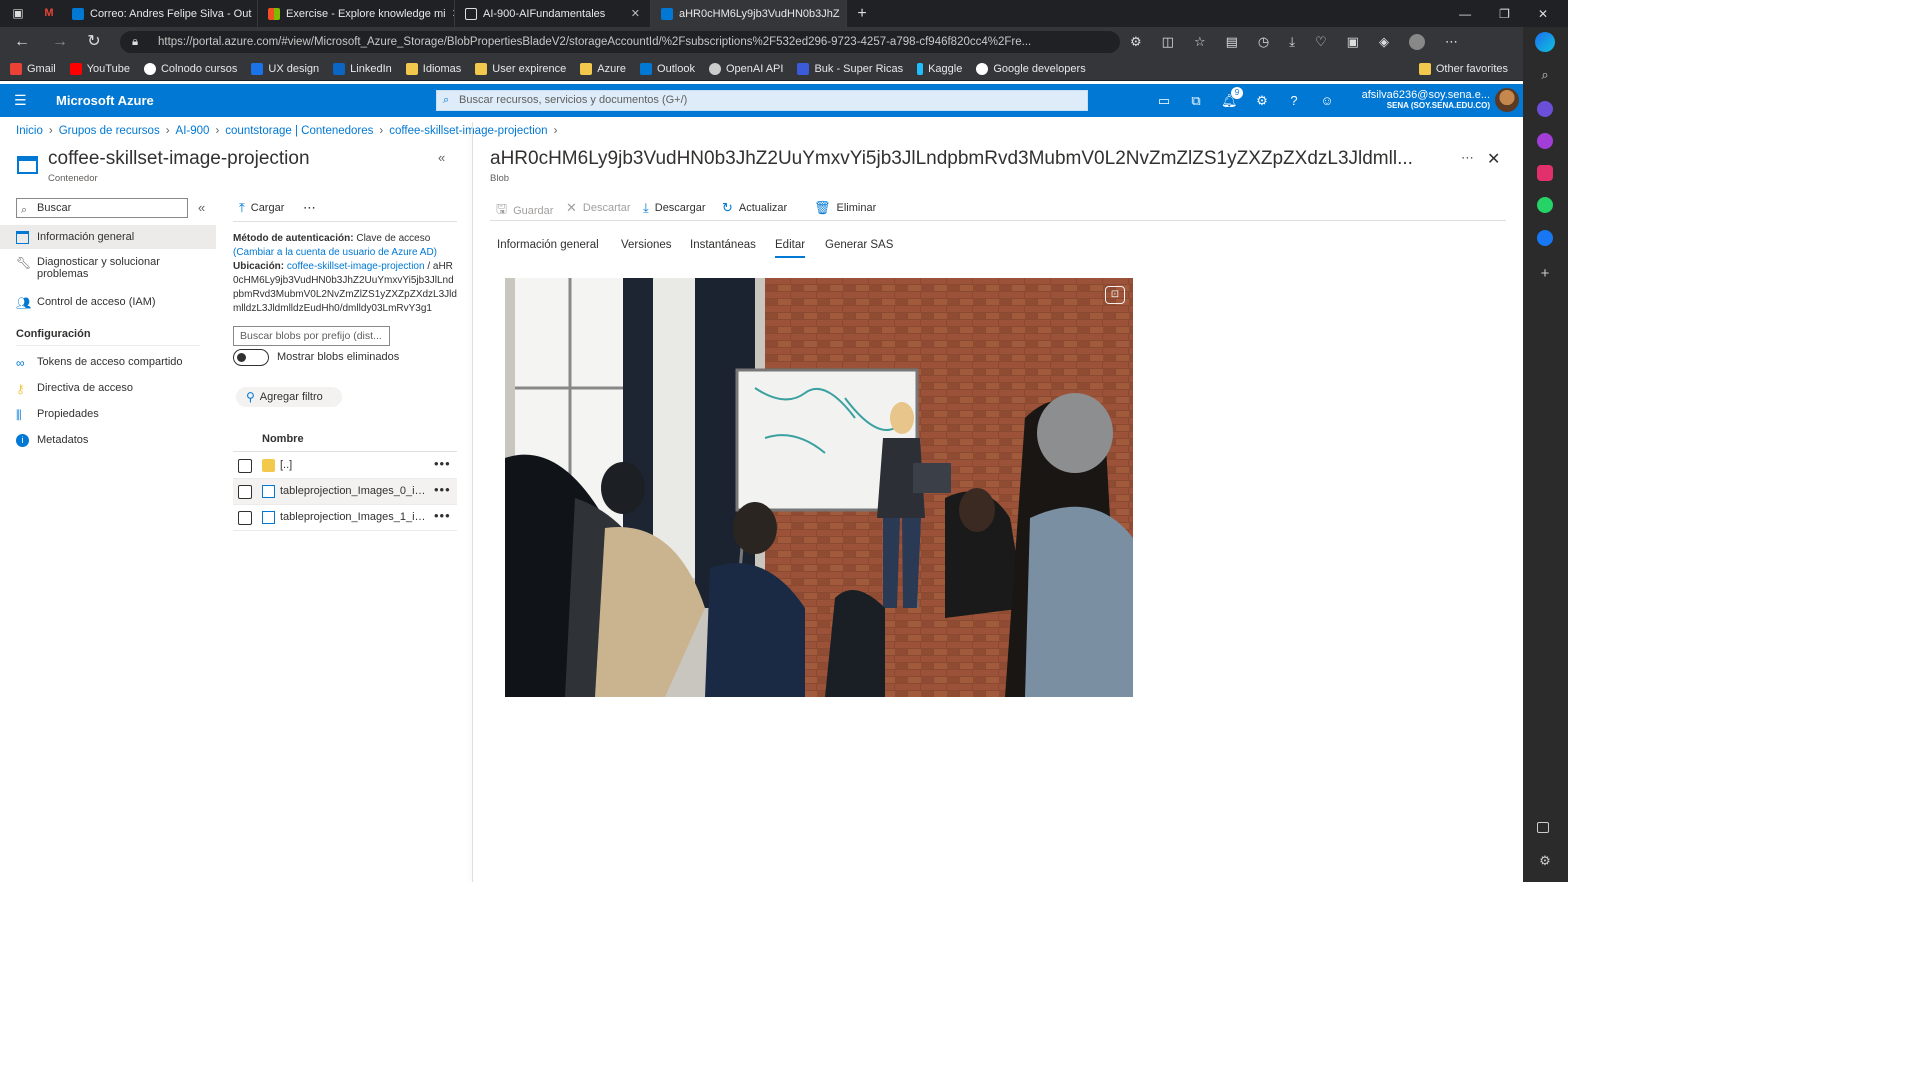 The height and width of the screenshot is (1080, 1920). I want to click on menu-icon: ☰, so click(20, 100).